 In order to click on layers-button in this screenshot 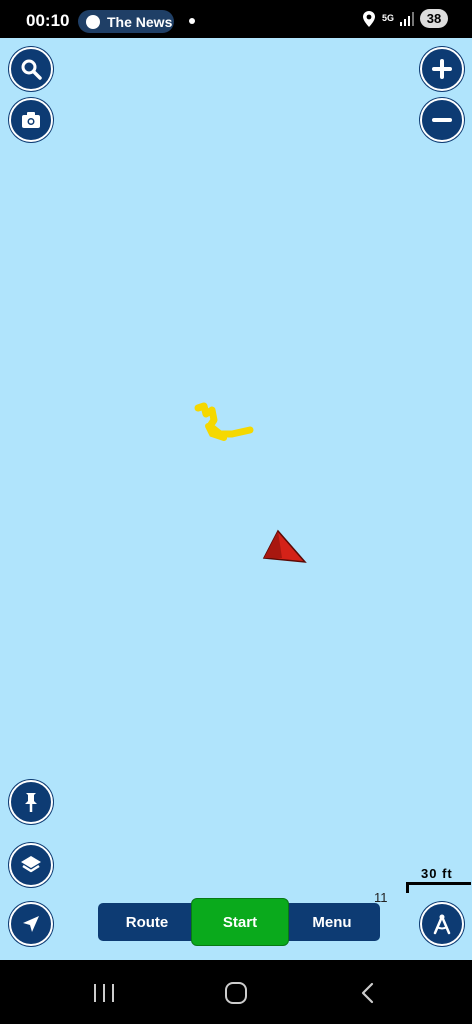, I will do `click(31, 865)`.